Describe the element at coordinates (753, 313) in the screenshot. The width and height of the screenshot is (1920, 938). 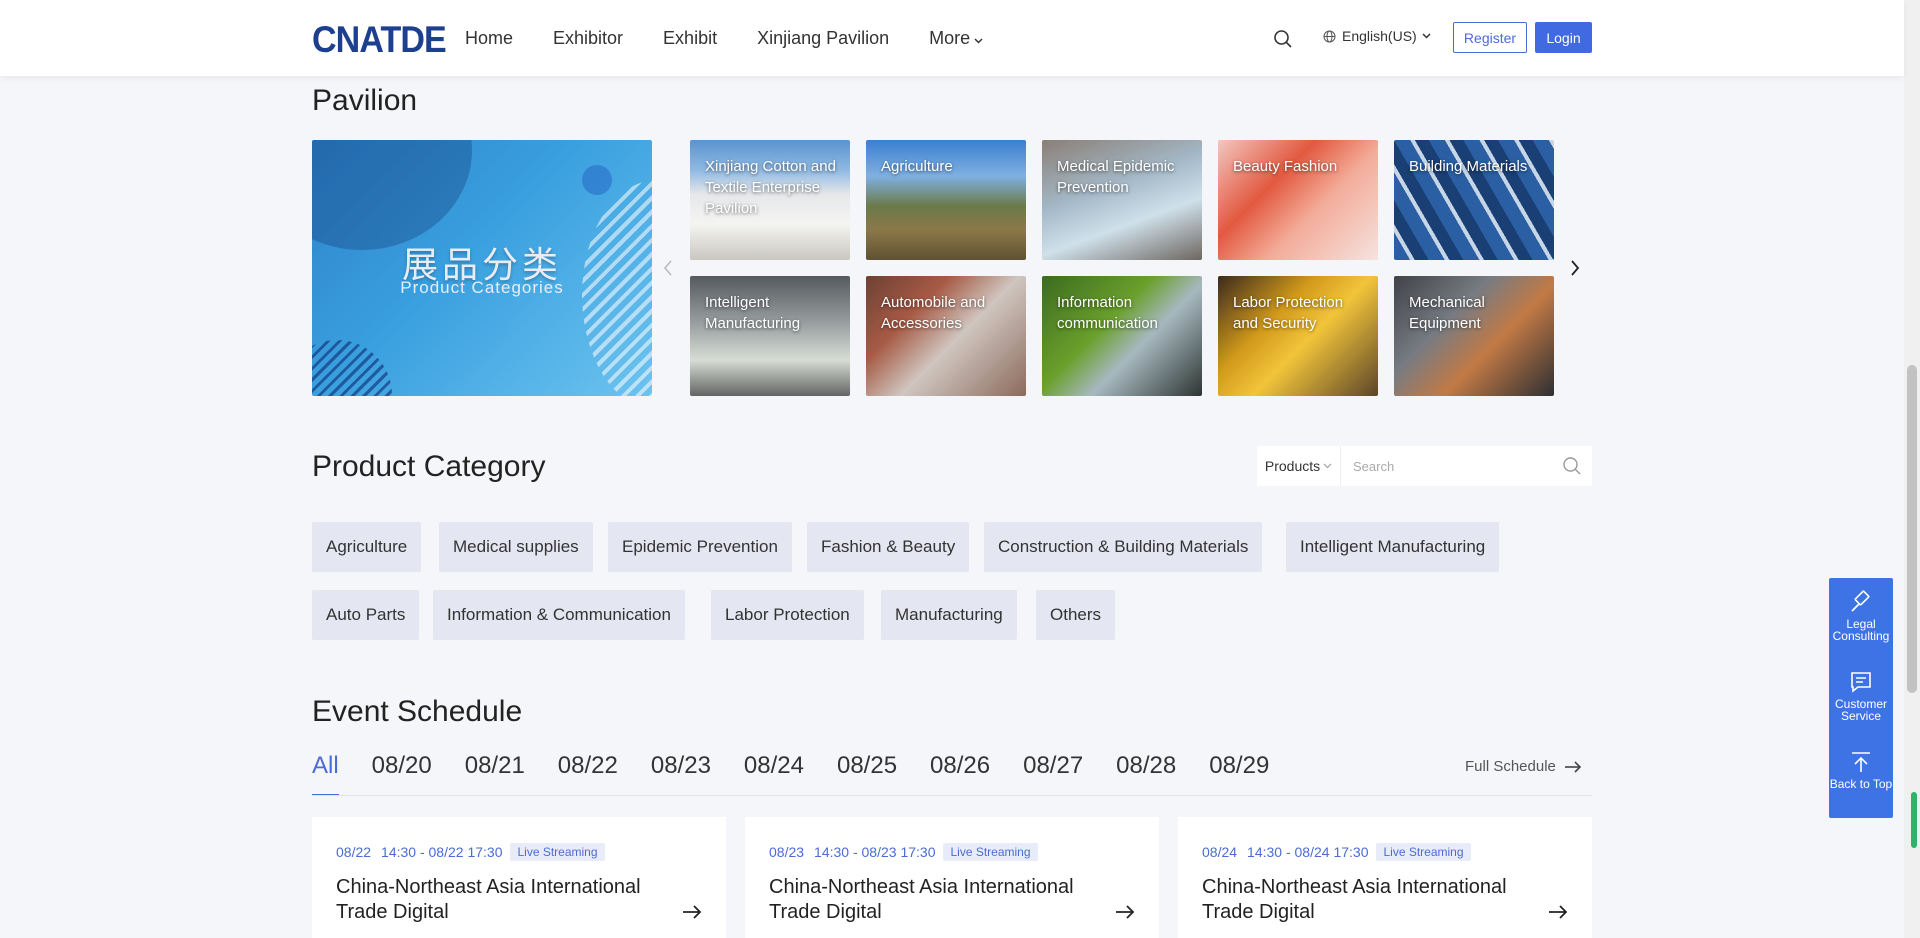
I see `tile-label: Intelligent Manufacturing` at that location.